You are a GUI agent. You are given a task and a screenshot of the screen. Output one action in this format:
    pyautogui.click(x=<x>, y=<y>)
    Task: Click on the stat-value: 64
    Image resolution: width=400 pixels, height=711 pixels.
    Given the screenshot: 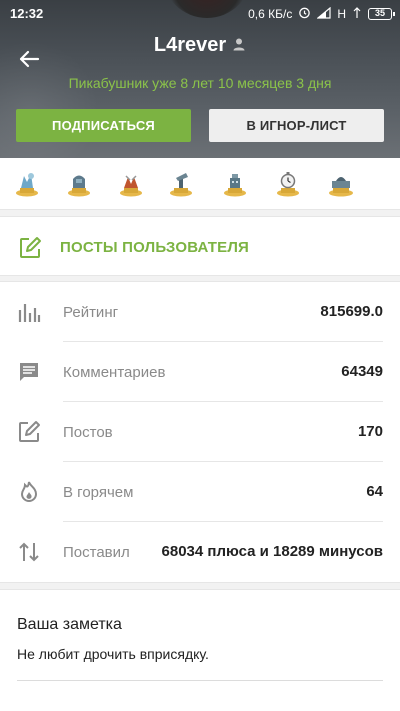 What is the action you would take?
    pyautogui.click(x=374, y=491)
    